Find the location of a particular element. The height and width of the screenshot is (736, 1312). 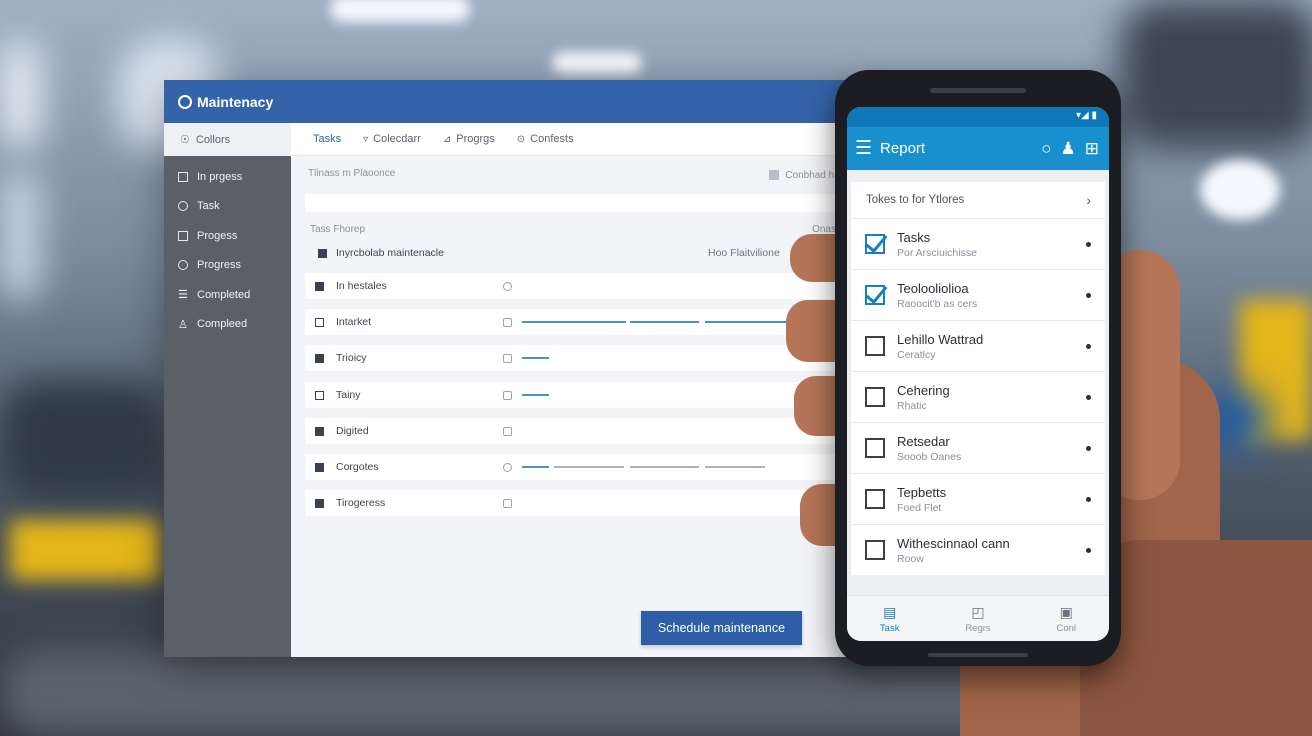

gear-icon is located at coordinates (507, 286).